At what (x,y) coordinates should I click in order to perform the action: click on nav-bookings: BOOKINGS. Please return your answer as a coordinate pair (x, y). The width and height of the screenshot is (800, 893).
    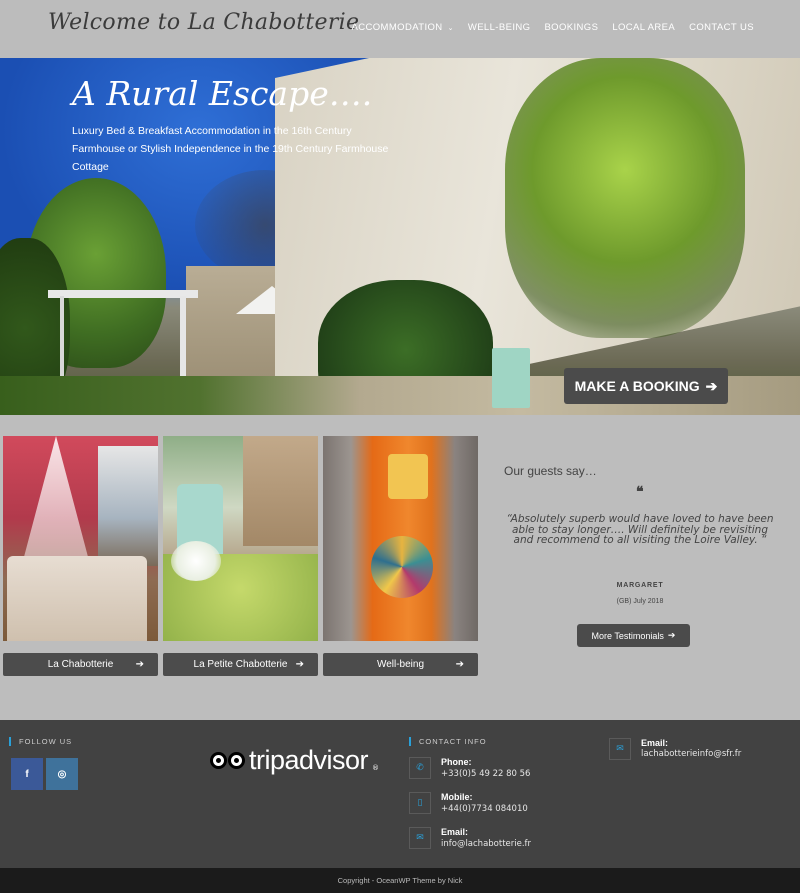
    Looking at the image, I should click on (571, 27).